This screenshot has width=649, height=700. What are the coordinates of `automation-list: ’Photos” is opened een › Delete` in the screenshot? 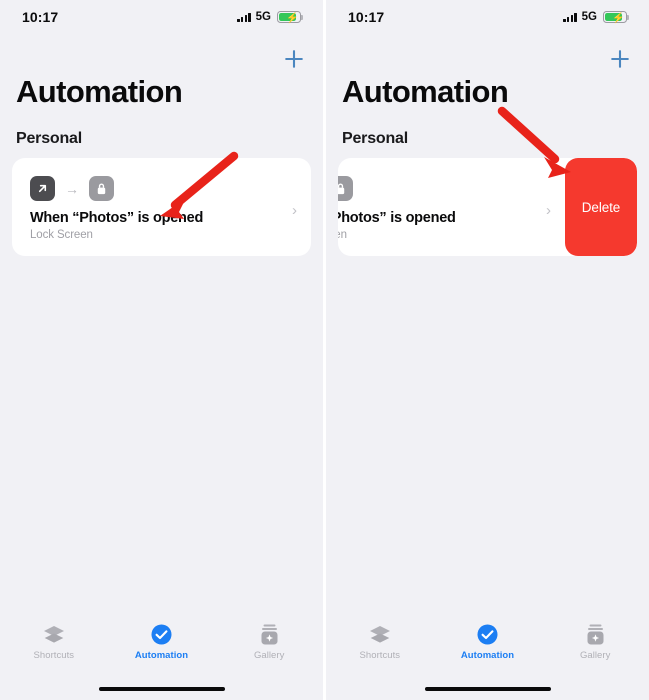 It's located at (487, 207).